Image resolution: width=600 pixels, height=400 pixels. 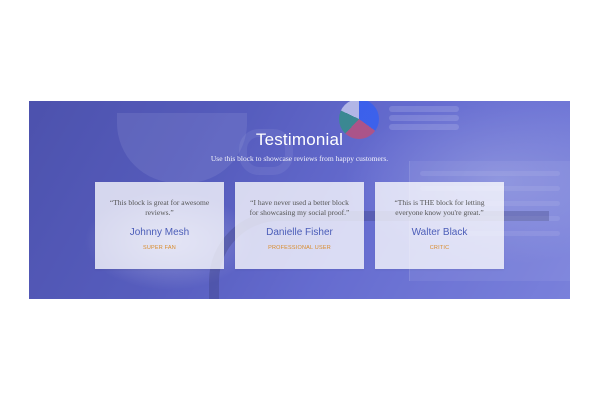 I want to click on testimonial-name: Walter Black, so click(x=439, y=232).